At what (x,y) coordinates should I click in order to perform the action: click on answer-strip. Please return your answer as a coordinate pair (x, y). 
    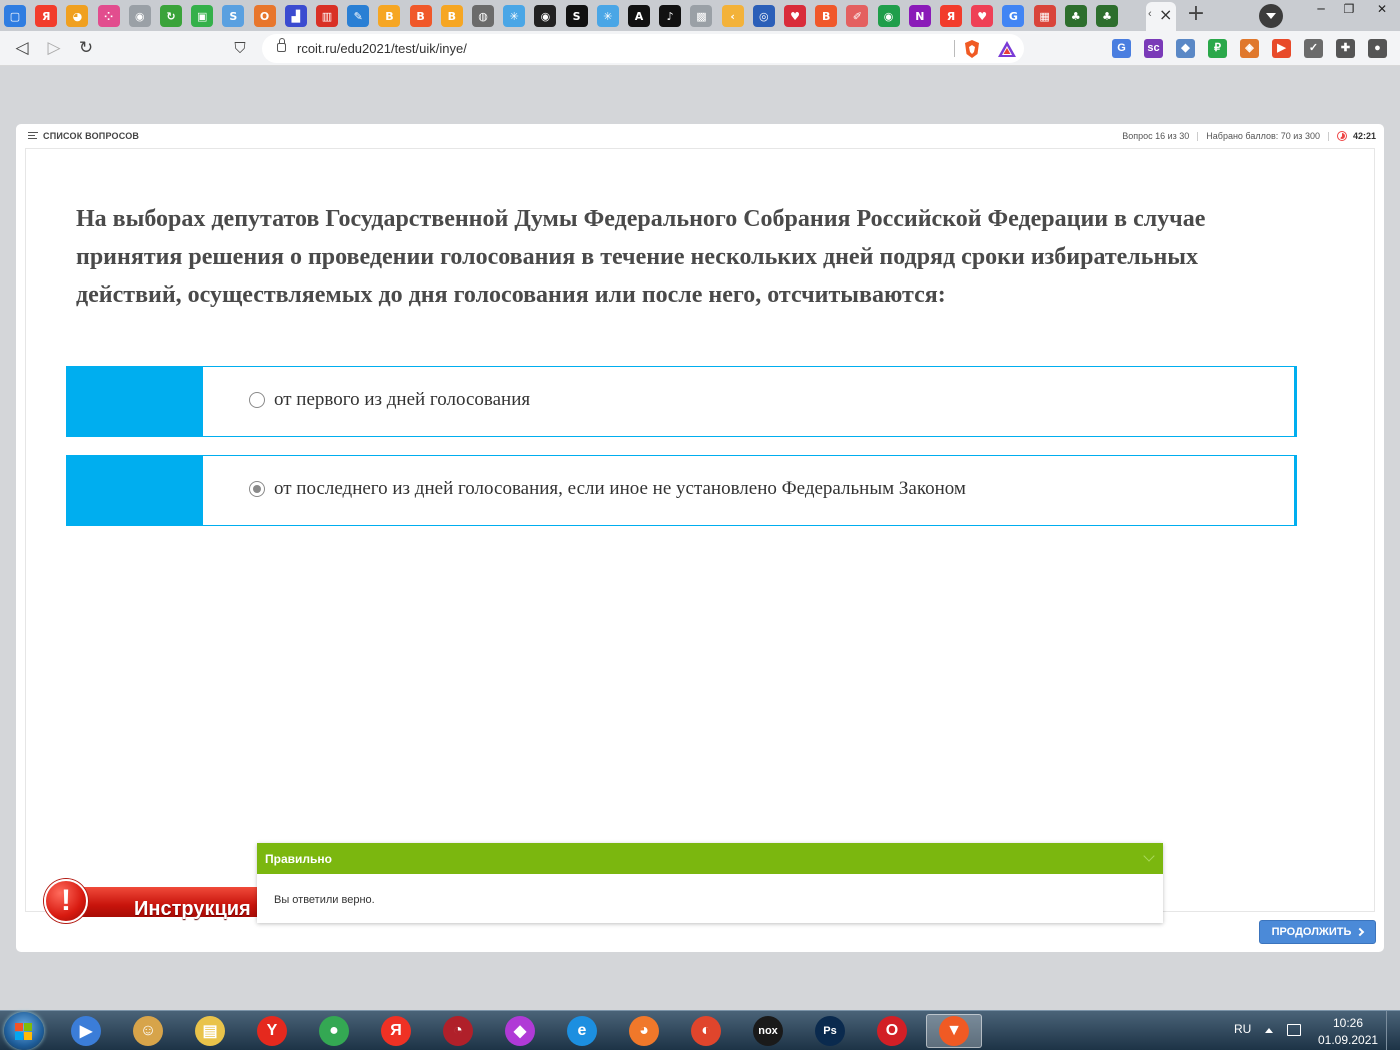
    Looking at the image, I should click on (135, 401).